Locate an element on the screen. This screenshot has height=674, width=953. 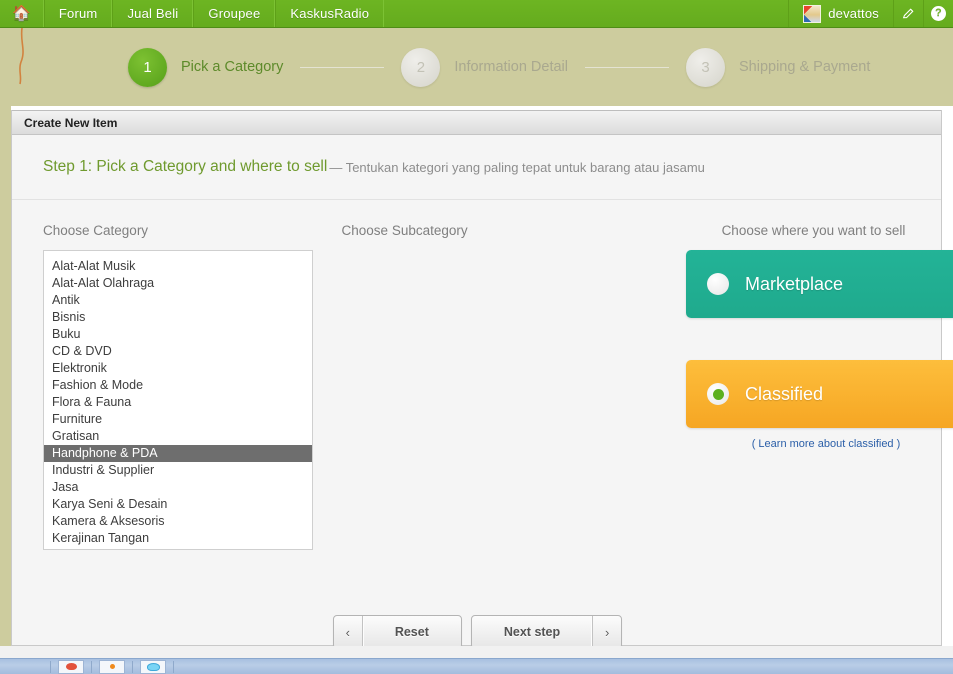
nav-item-label: KaskusRadio is located at coordinates (330, 13).